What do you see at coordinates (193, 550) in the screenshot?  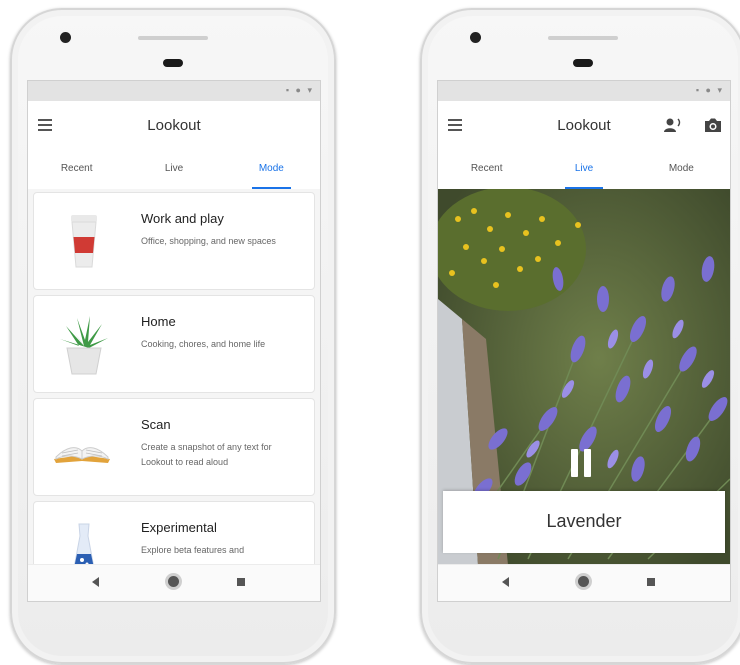 I see `mode-description: Explore beta features and` at bounding box center [193, 550].